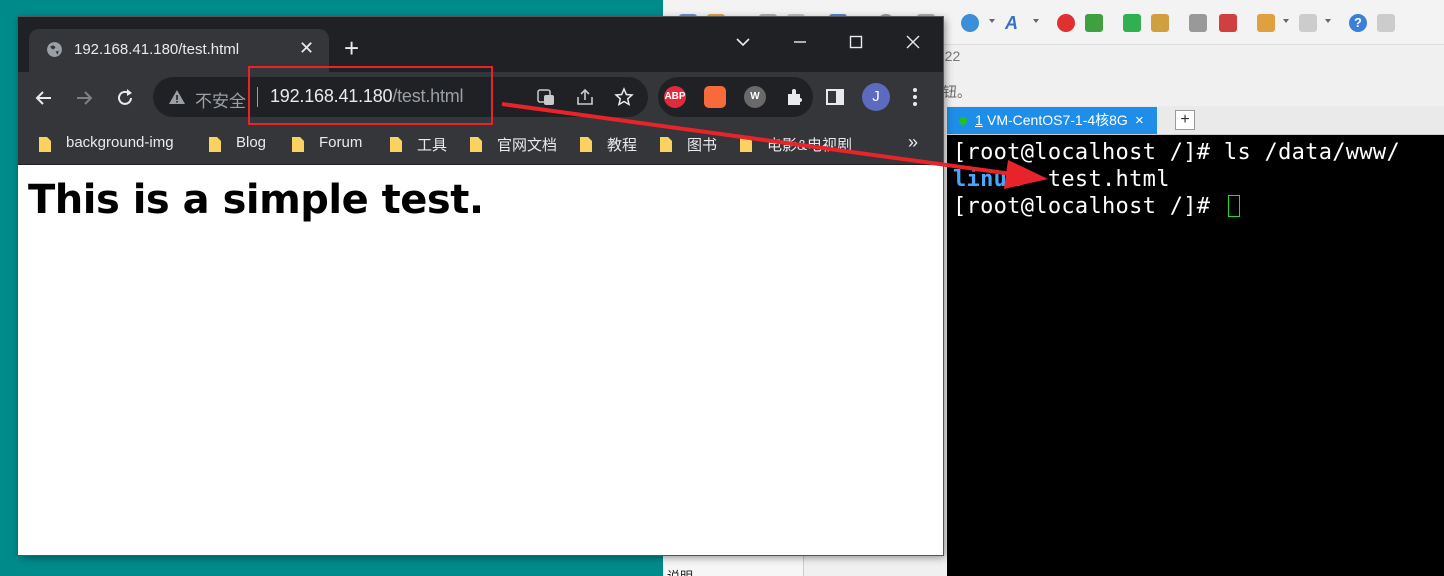  What do you see at coordinates (306, 48) in the screenshot?
I see `tab-close-icon: ✕` at bounding box center [306, 48].